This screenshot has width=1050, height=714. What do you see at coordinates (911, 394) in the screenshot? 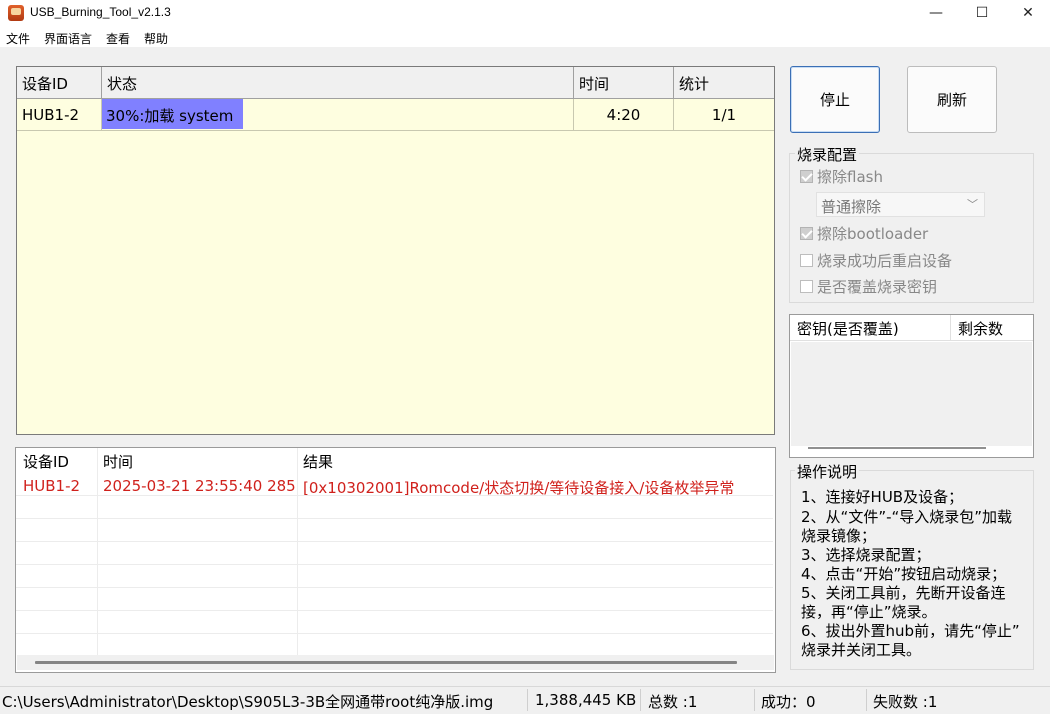
I see `keys-list-body` at bounding box center [911, 394].